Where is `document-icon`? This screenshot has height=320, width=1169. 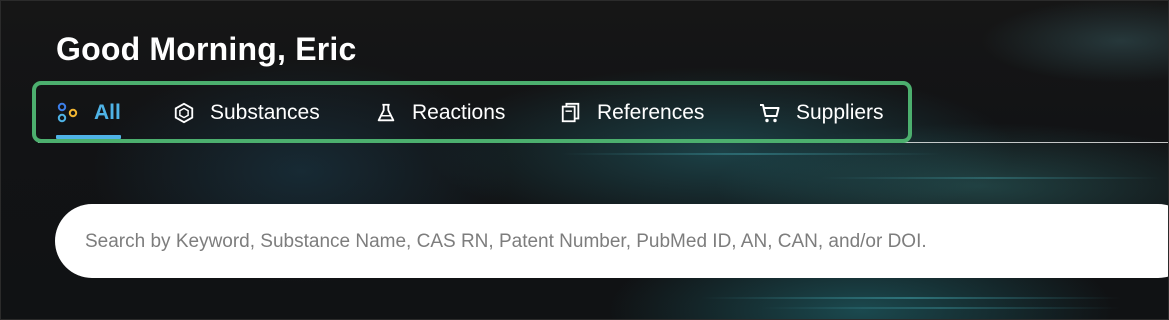
document-icon is located at coordinates (571, 113).